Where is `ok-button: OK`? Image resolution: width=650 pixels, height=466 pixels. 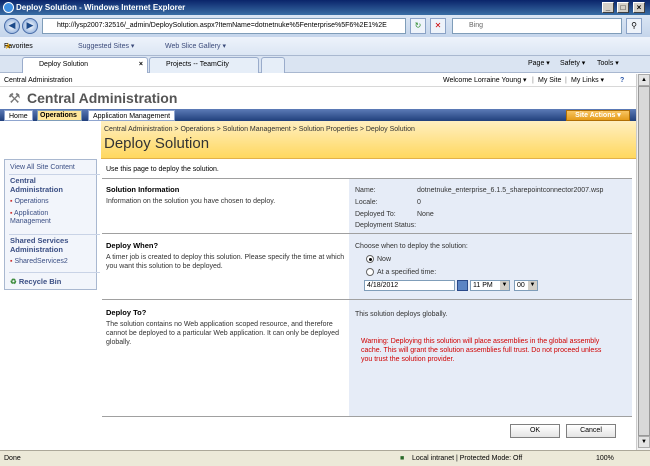
ok-button: OK is located at coordinates (535, 431).